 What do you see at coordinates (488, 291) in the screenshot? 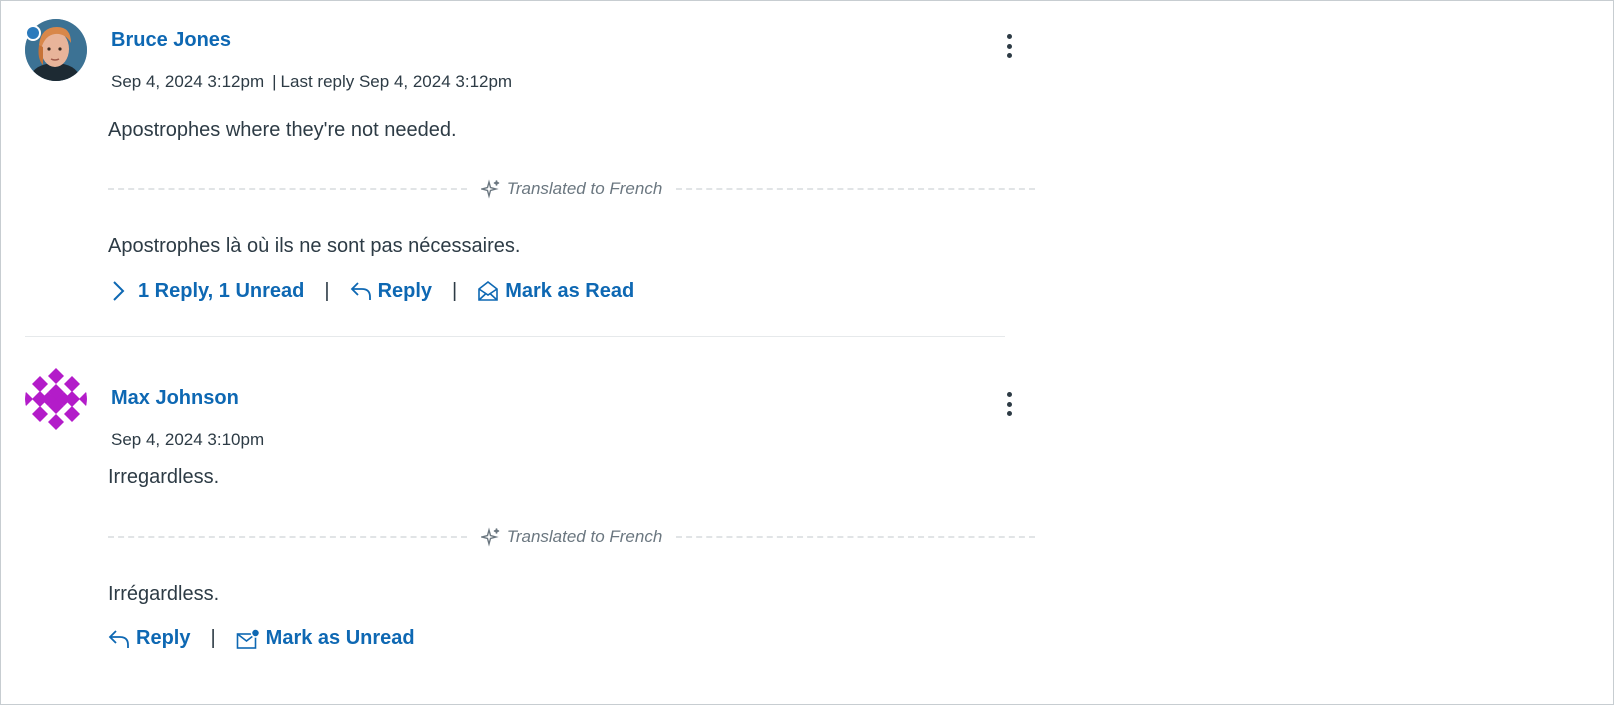
I see `open-envelope-icon` at bounding box center [488, 291].